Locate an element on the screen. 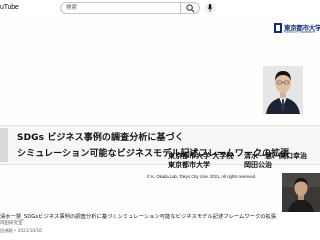  university-logo: 東京都市大学 TOKYO CITY UNIVERSITY is located at coordinates (297, 30).